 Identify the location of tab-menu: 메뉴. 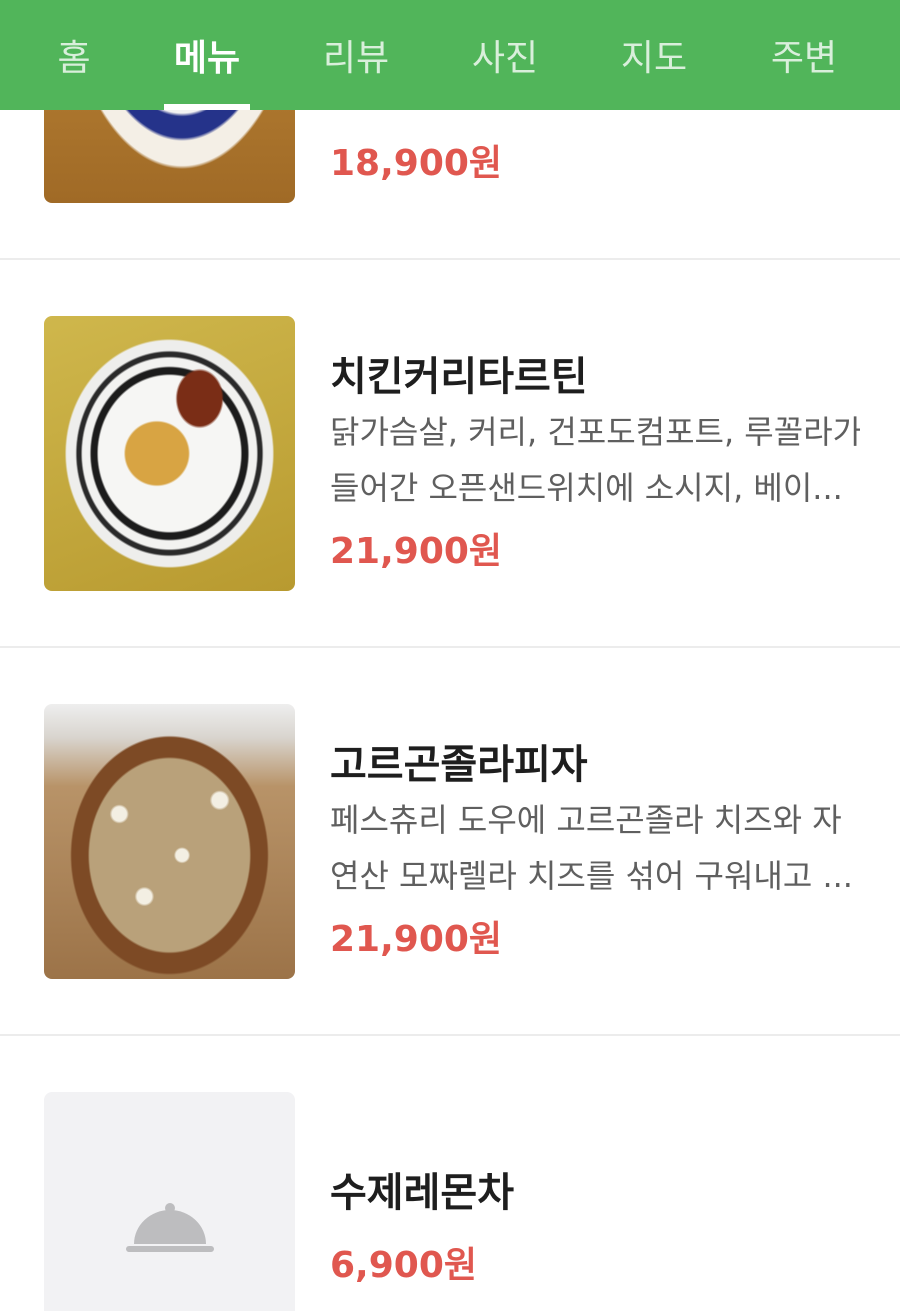
(207, 55).